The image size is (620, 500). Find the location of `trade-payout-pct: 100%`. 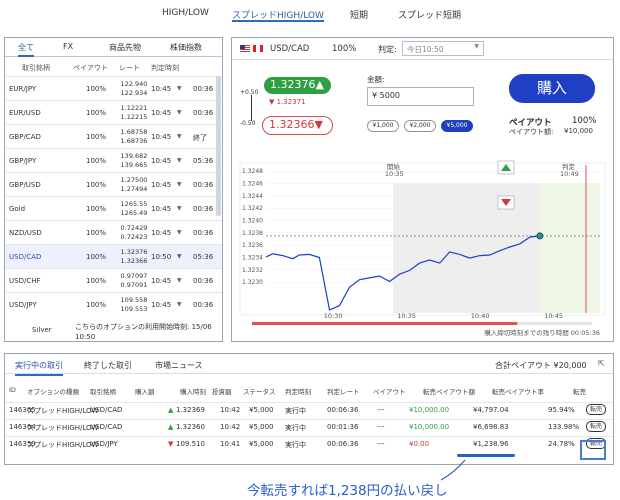

trade-payout-pct: 100% is located at coordinates (344, 49).